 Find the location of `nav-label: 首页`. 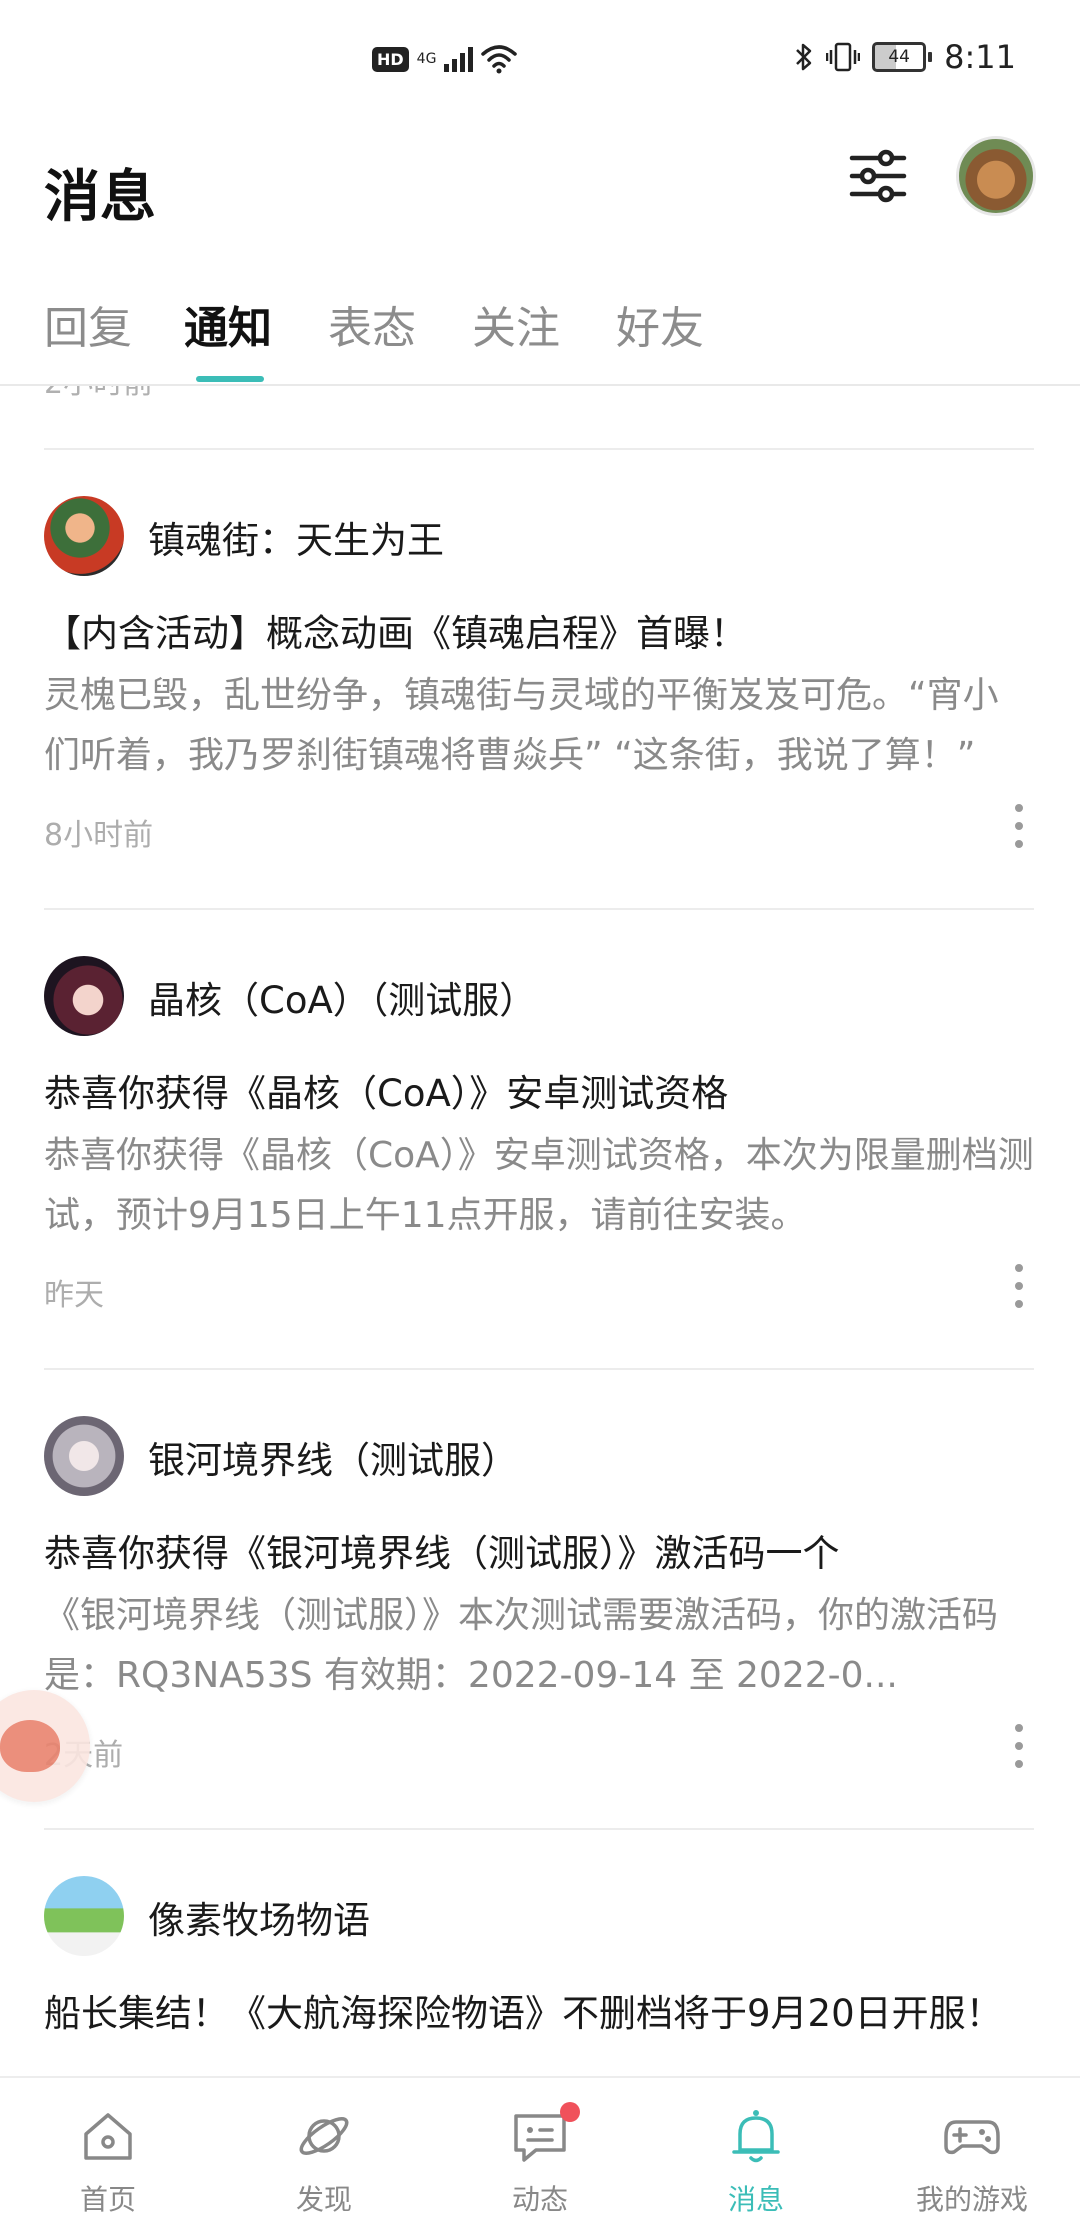

nav-label: 首页 is located at coordinates (107, 2199).